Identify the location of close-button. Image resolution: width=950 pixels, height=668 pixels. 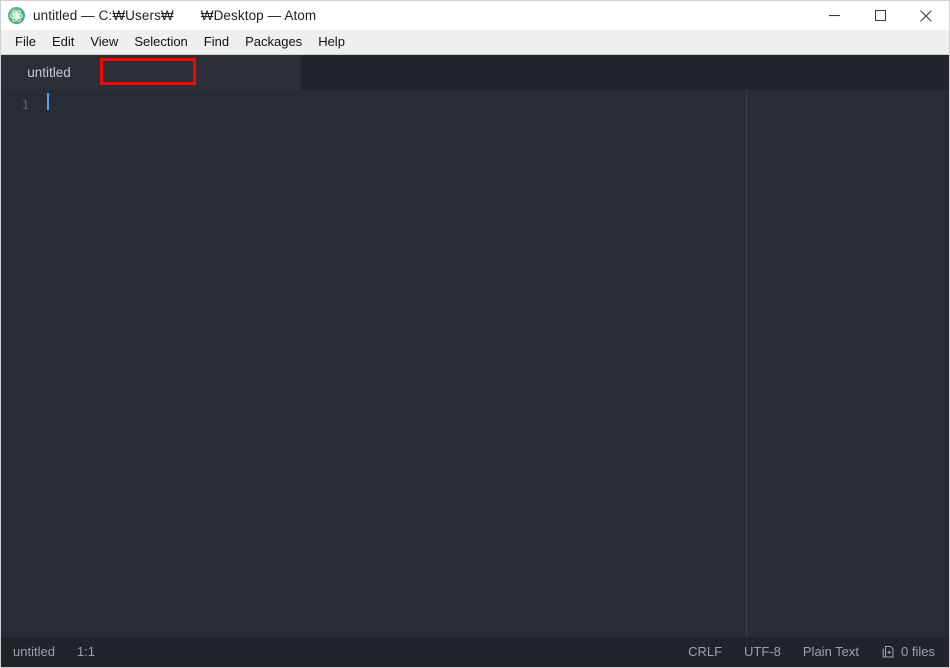
(926, 15).